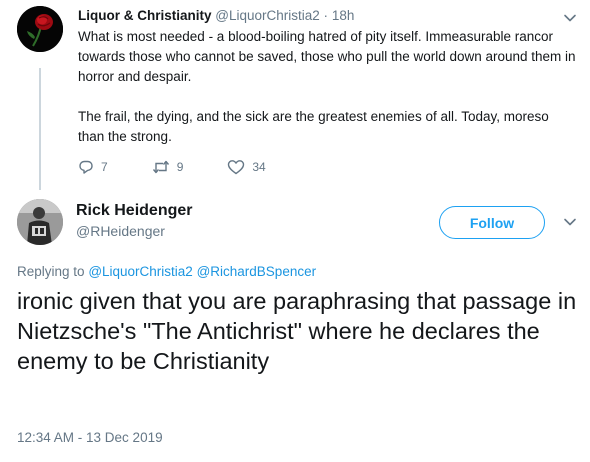 This screenshot has width=590, height=462. I want to click on tweet-action-bar: 7 9 34, so click(194, 167).